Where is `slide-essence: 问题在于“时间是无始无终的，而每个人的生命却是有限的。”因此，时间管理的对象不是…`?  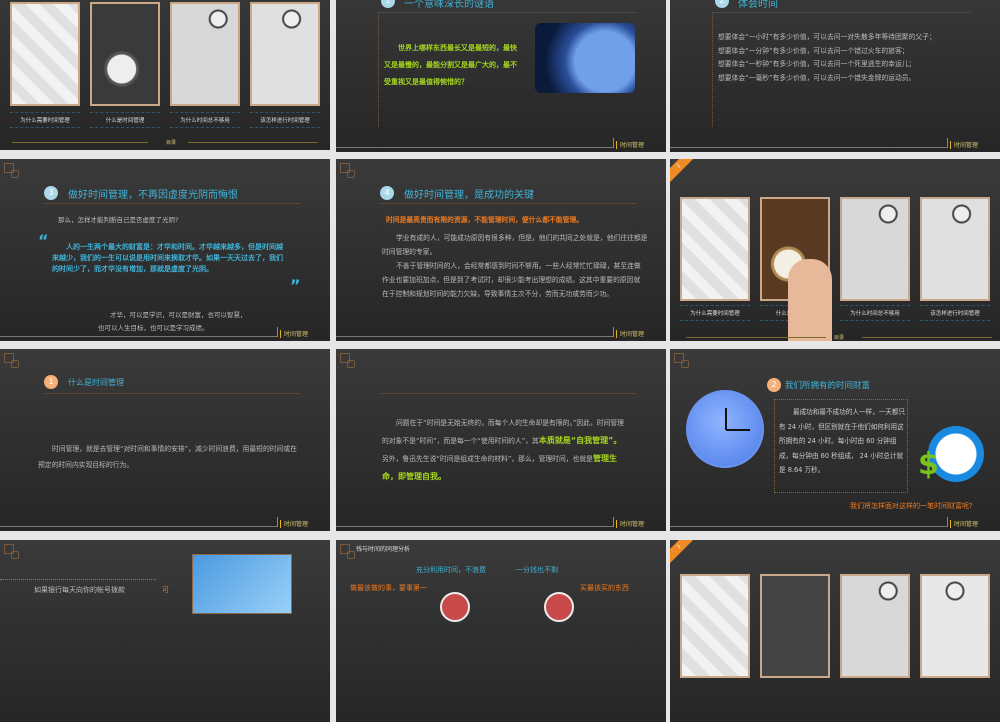 slide-essence: 问题在于“时间是无始无终的，而每个人的生命却是有限的。”因此，时间管理的对象不是… is located at coordinates (501, 440).